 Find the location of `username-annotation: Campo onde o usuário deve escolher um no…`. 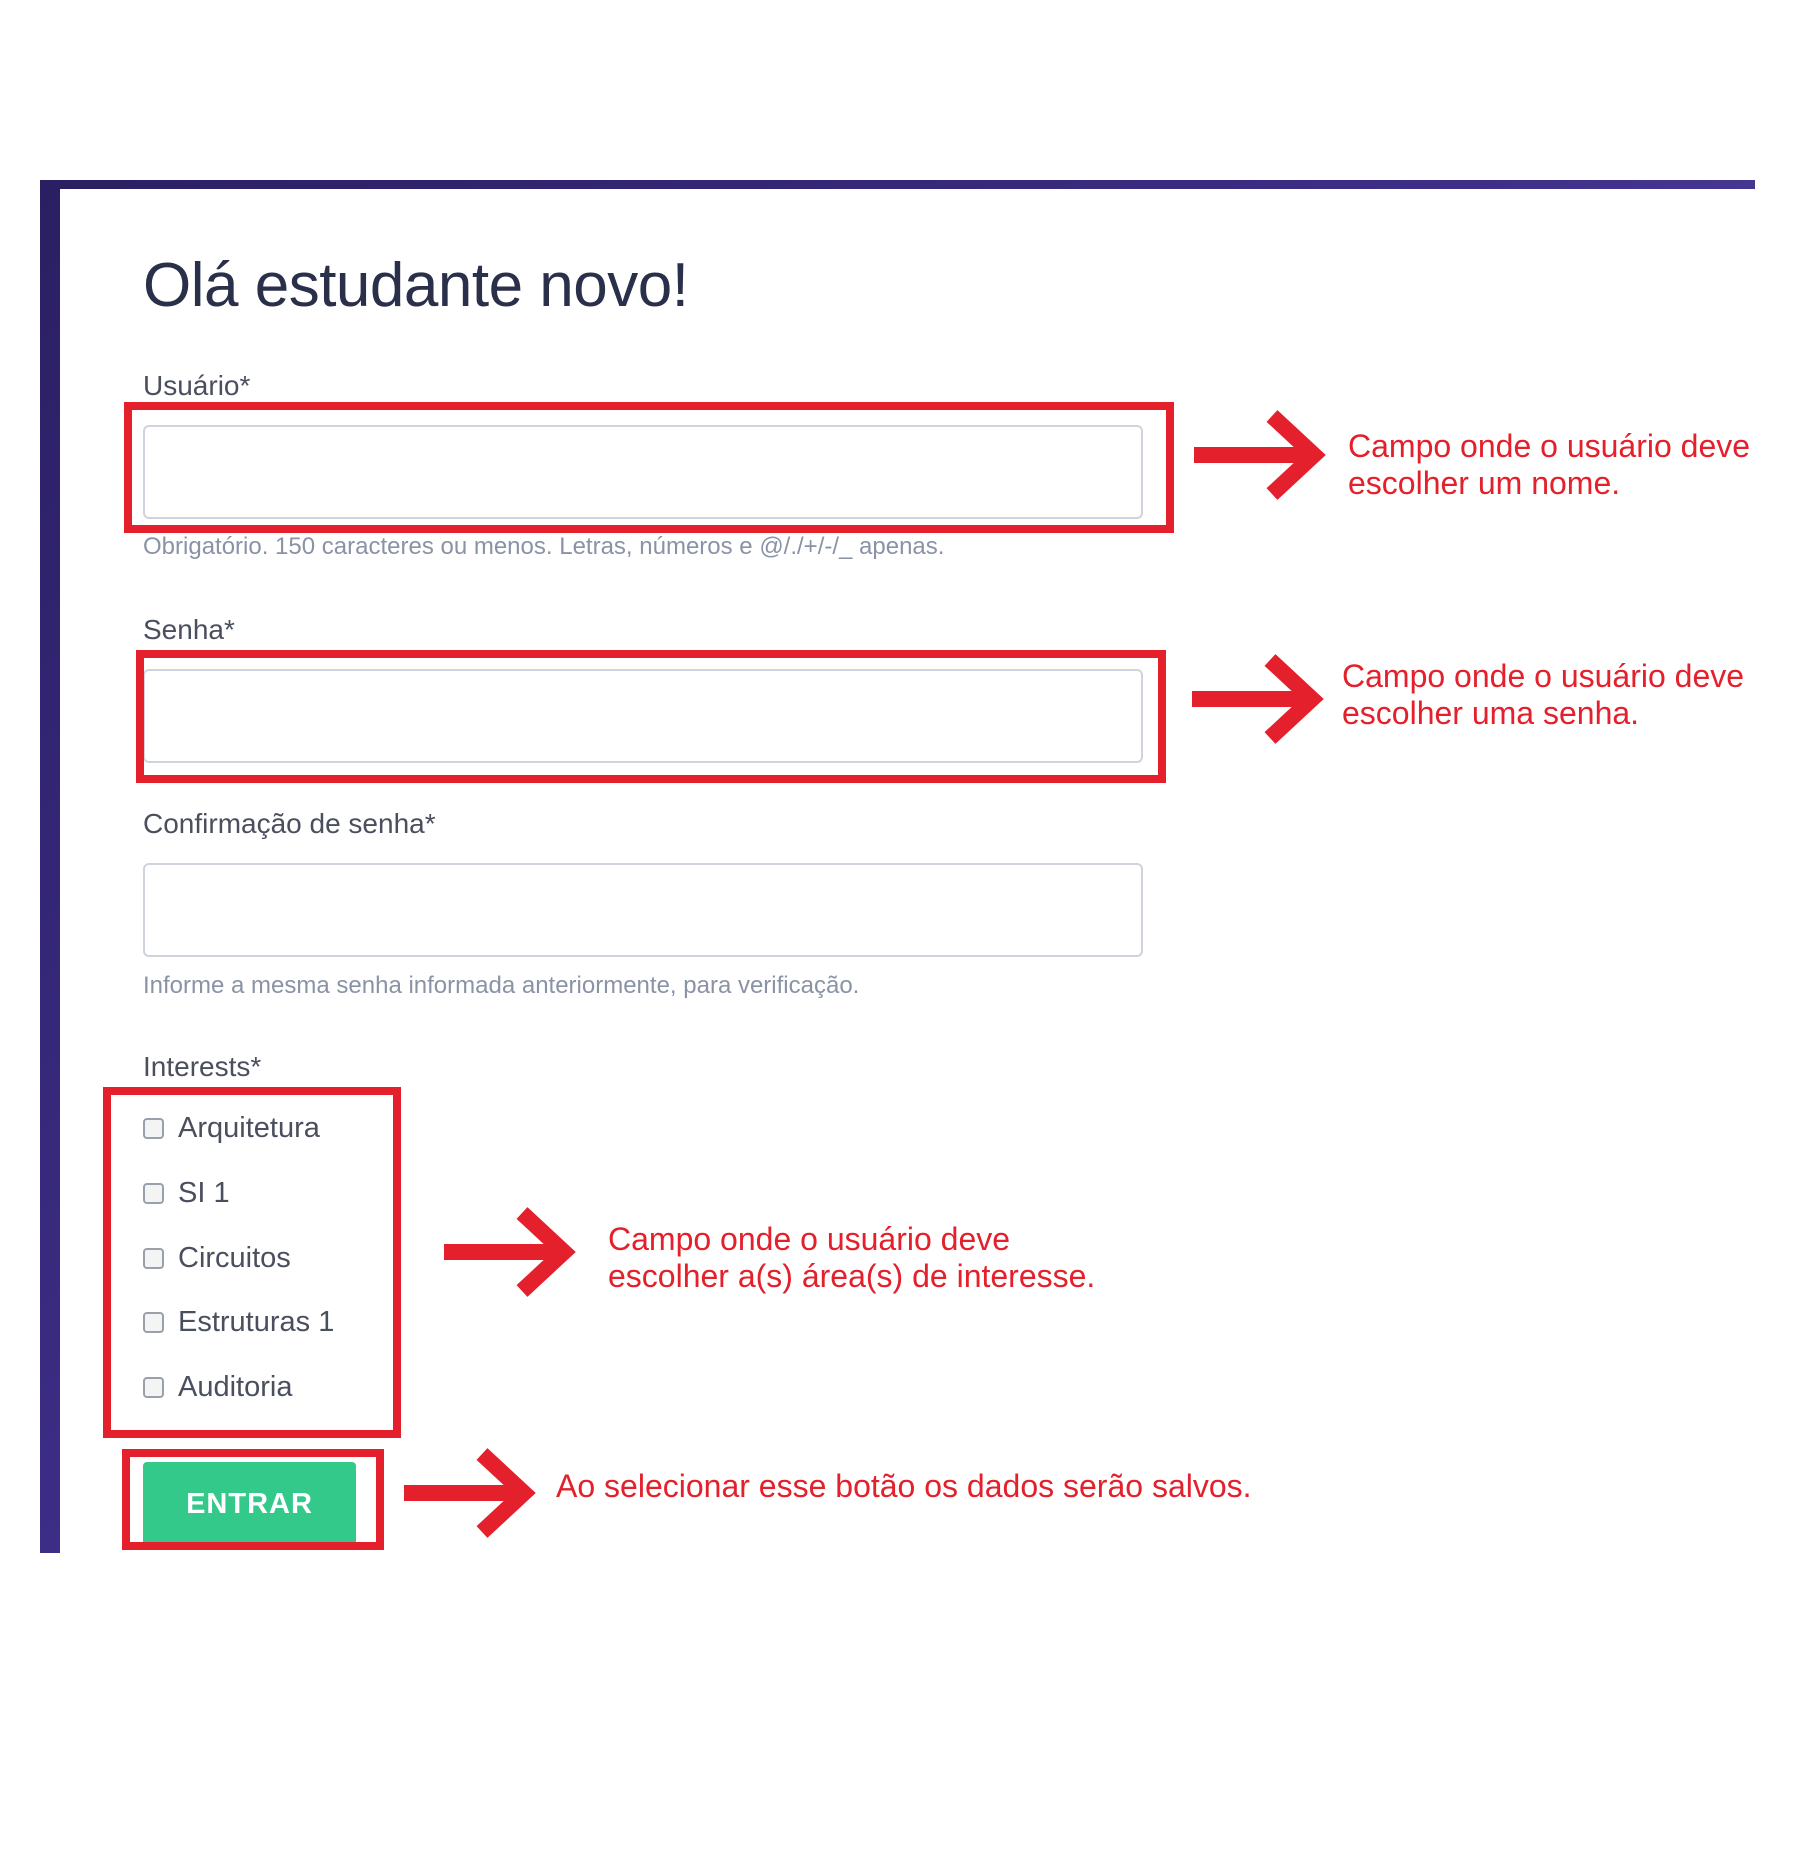

username-annotation: Campo onde o usuário deve escolher um no… is located at coordinates (1549, 465).